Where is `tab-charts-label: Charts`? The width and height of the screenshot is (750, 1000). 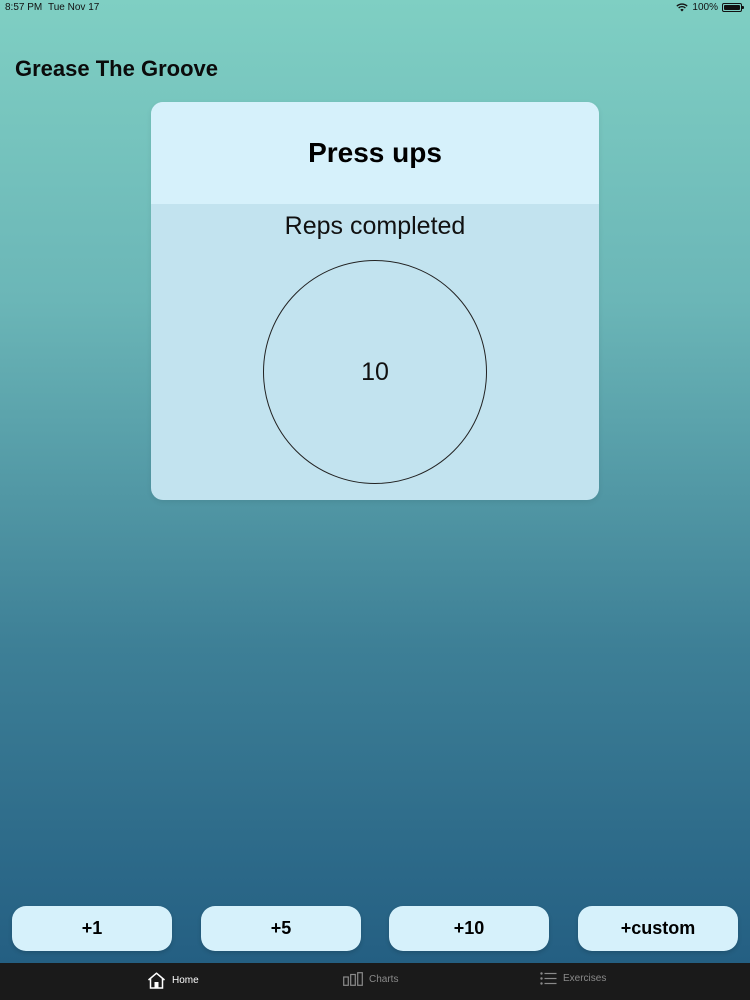
tab-charts-label: Charts is located at coordinates (384, 979).